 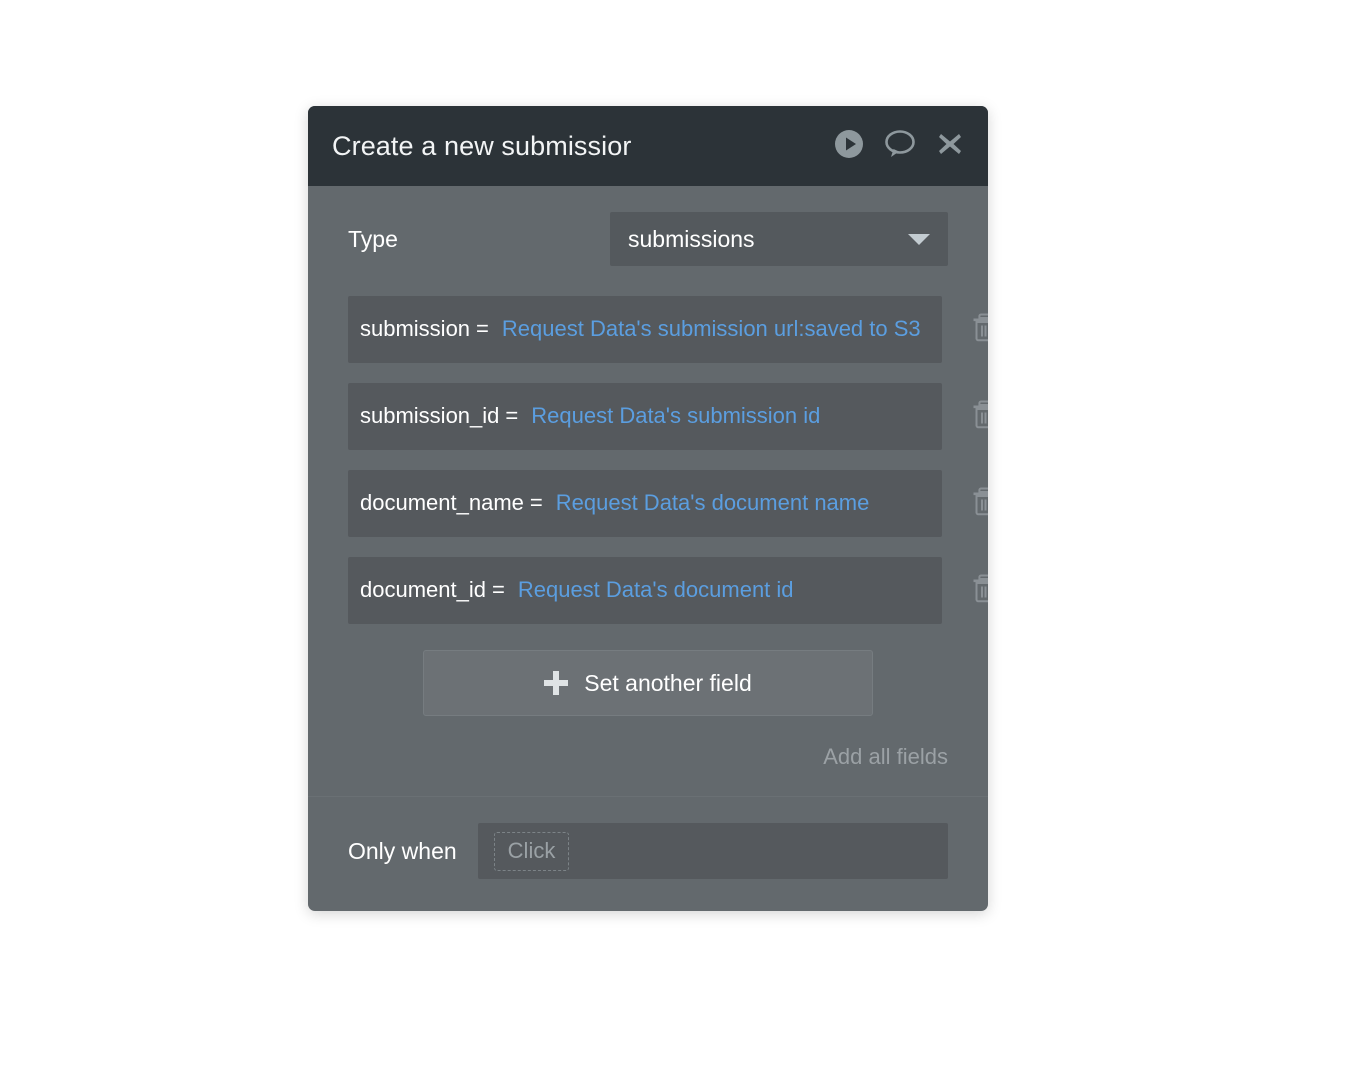 What do you see at coordinates (849, 146) in the screenshot?
I see `play-circle-icon` at bounding box center [849, 146].